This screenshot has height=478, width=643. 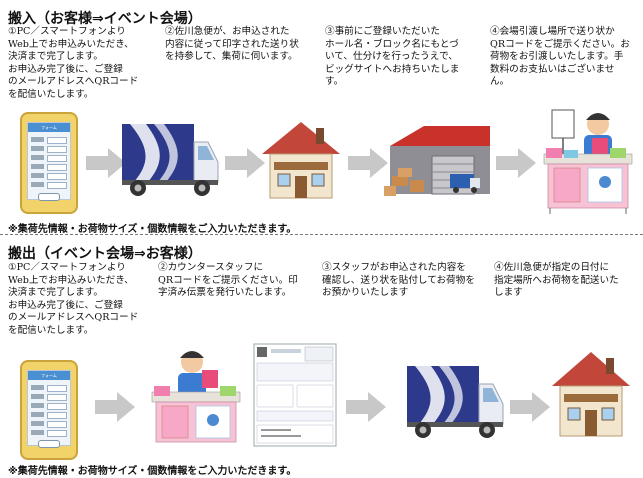 What do you see at coordinates (152, 471) in the screenshot?
I see `section-out-note: ※集荷先情報・お荷物サイズ・個数情報をご入力いただきます。` at bounding box center [152, 471].